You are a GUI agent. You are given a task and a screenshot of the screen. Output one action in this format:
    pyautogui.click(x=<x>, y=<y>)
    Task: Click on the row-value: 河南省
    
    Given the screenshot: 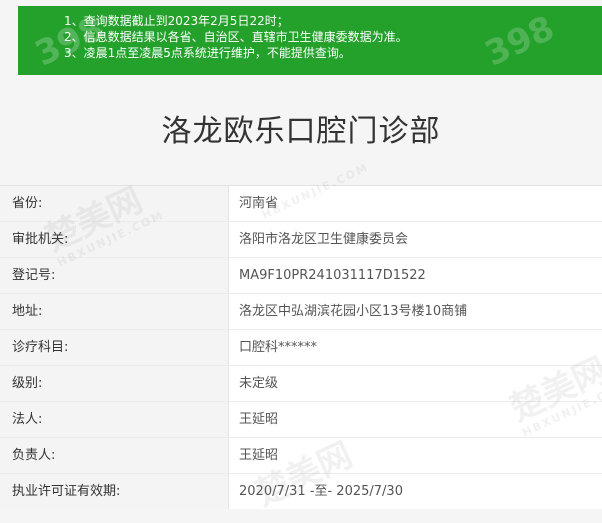 What is the action you would take?
    pyautogui.click(x=415, y=203)
    